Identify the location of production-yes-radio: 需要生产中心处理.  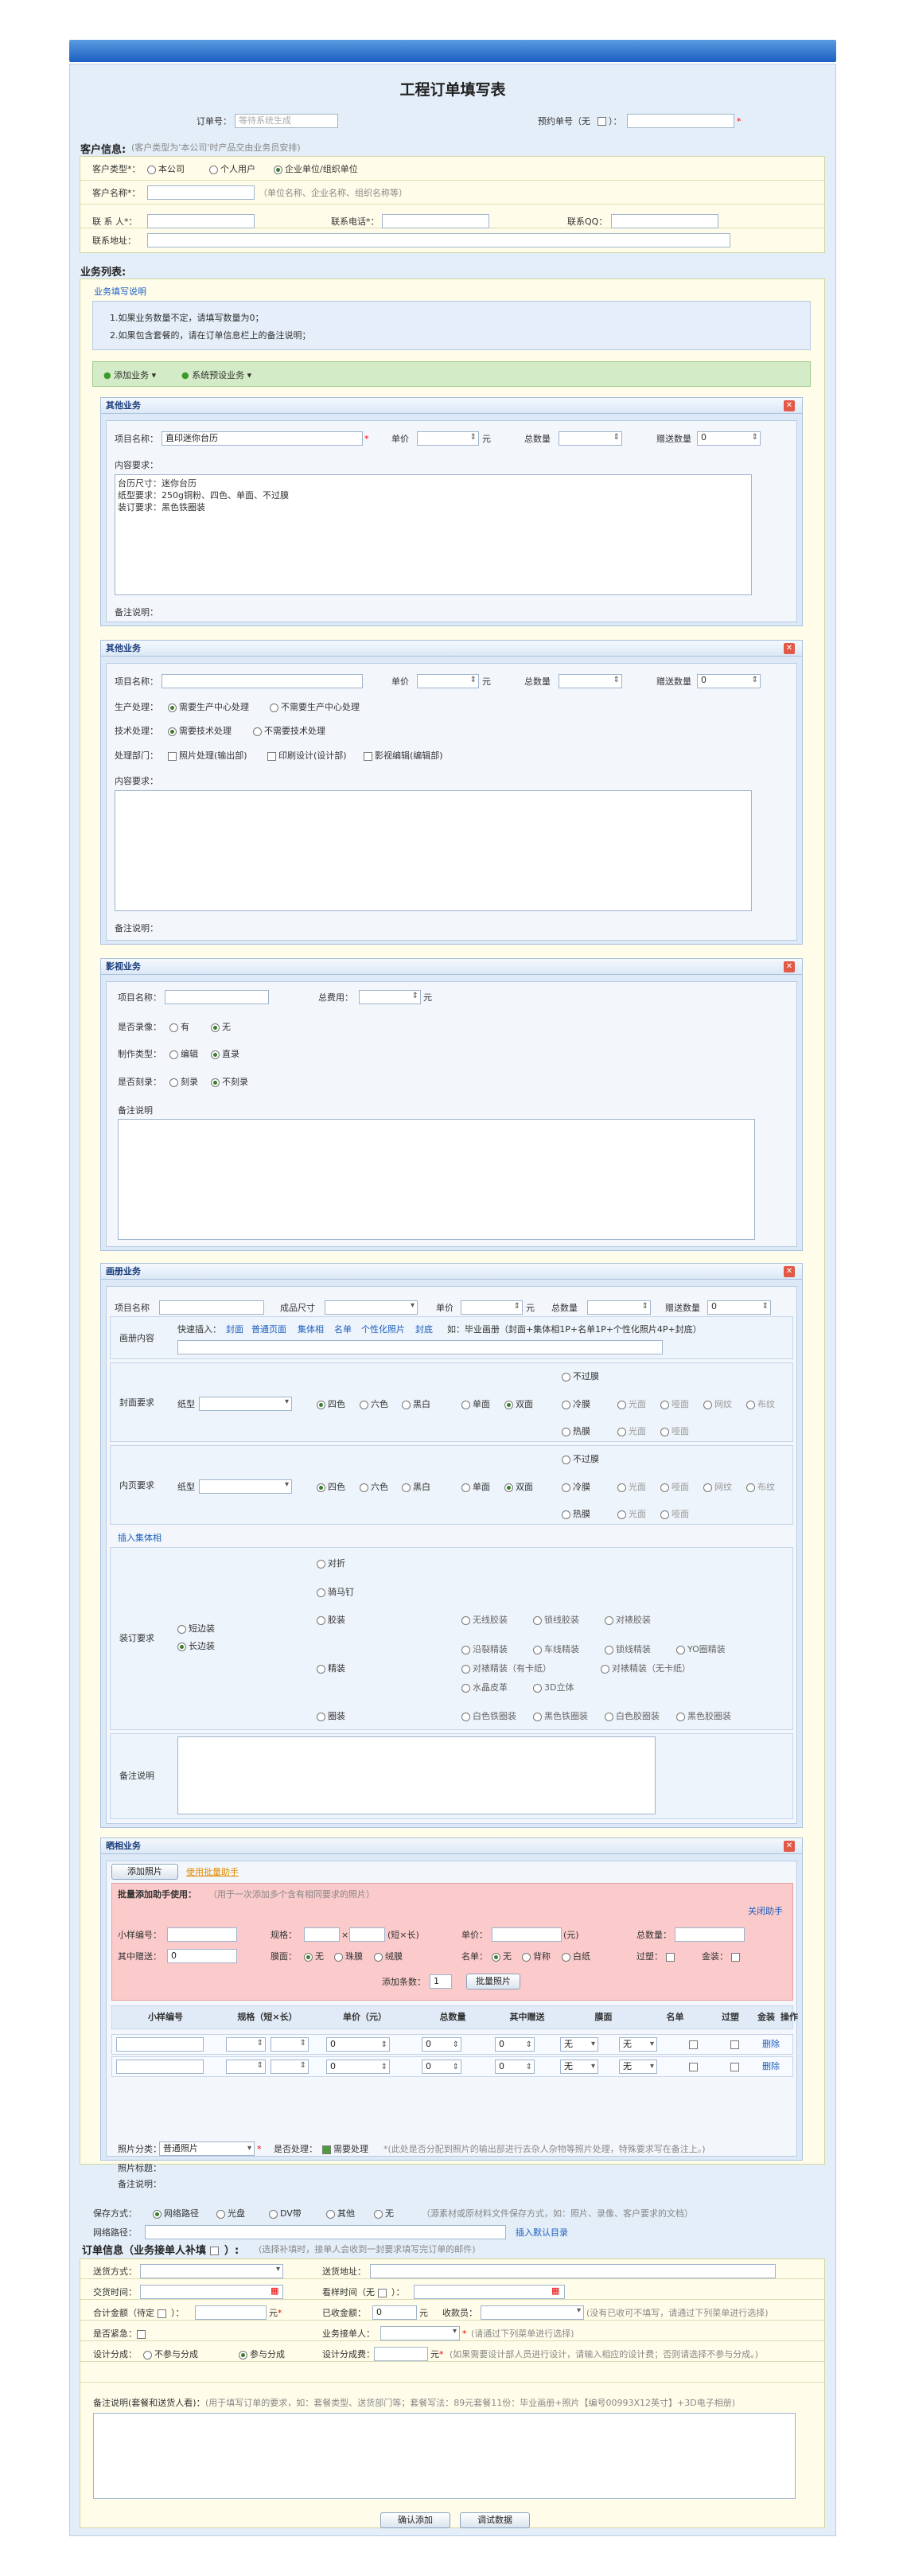
(208, 707).